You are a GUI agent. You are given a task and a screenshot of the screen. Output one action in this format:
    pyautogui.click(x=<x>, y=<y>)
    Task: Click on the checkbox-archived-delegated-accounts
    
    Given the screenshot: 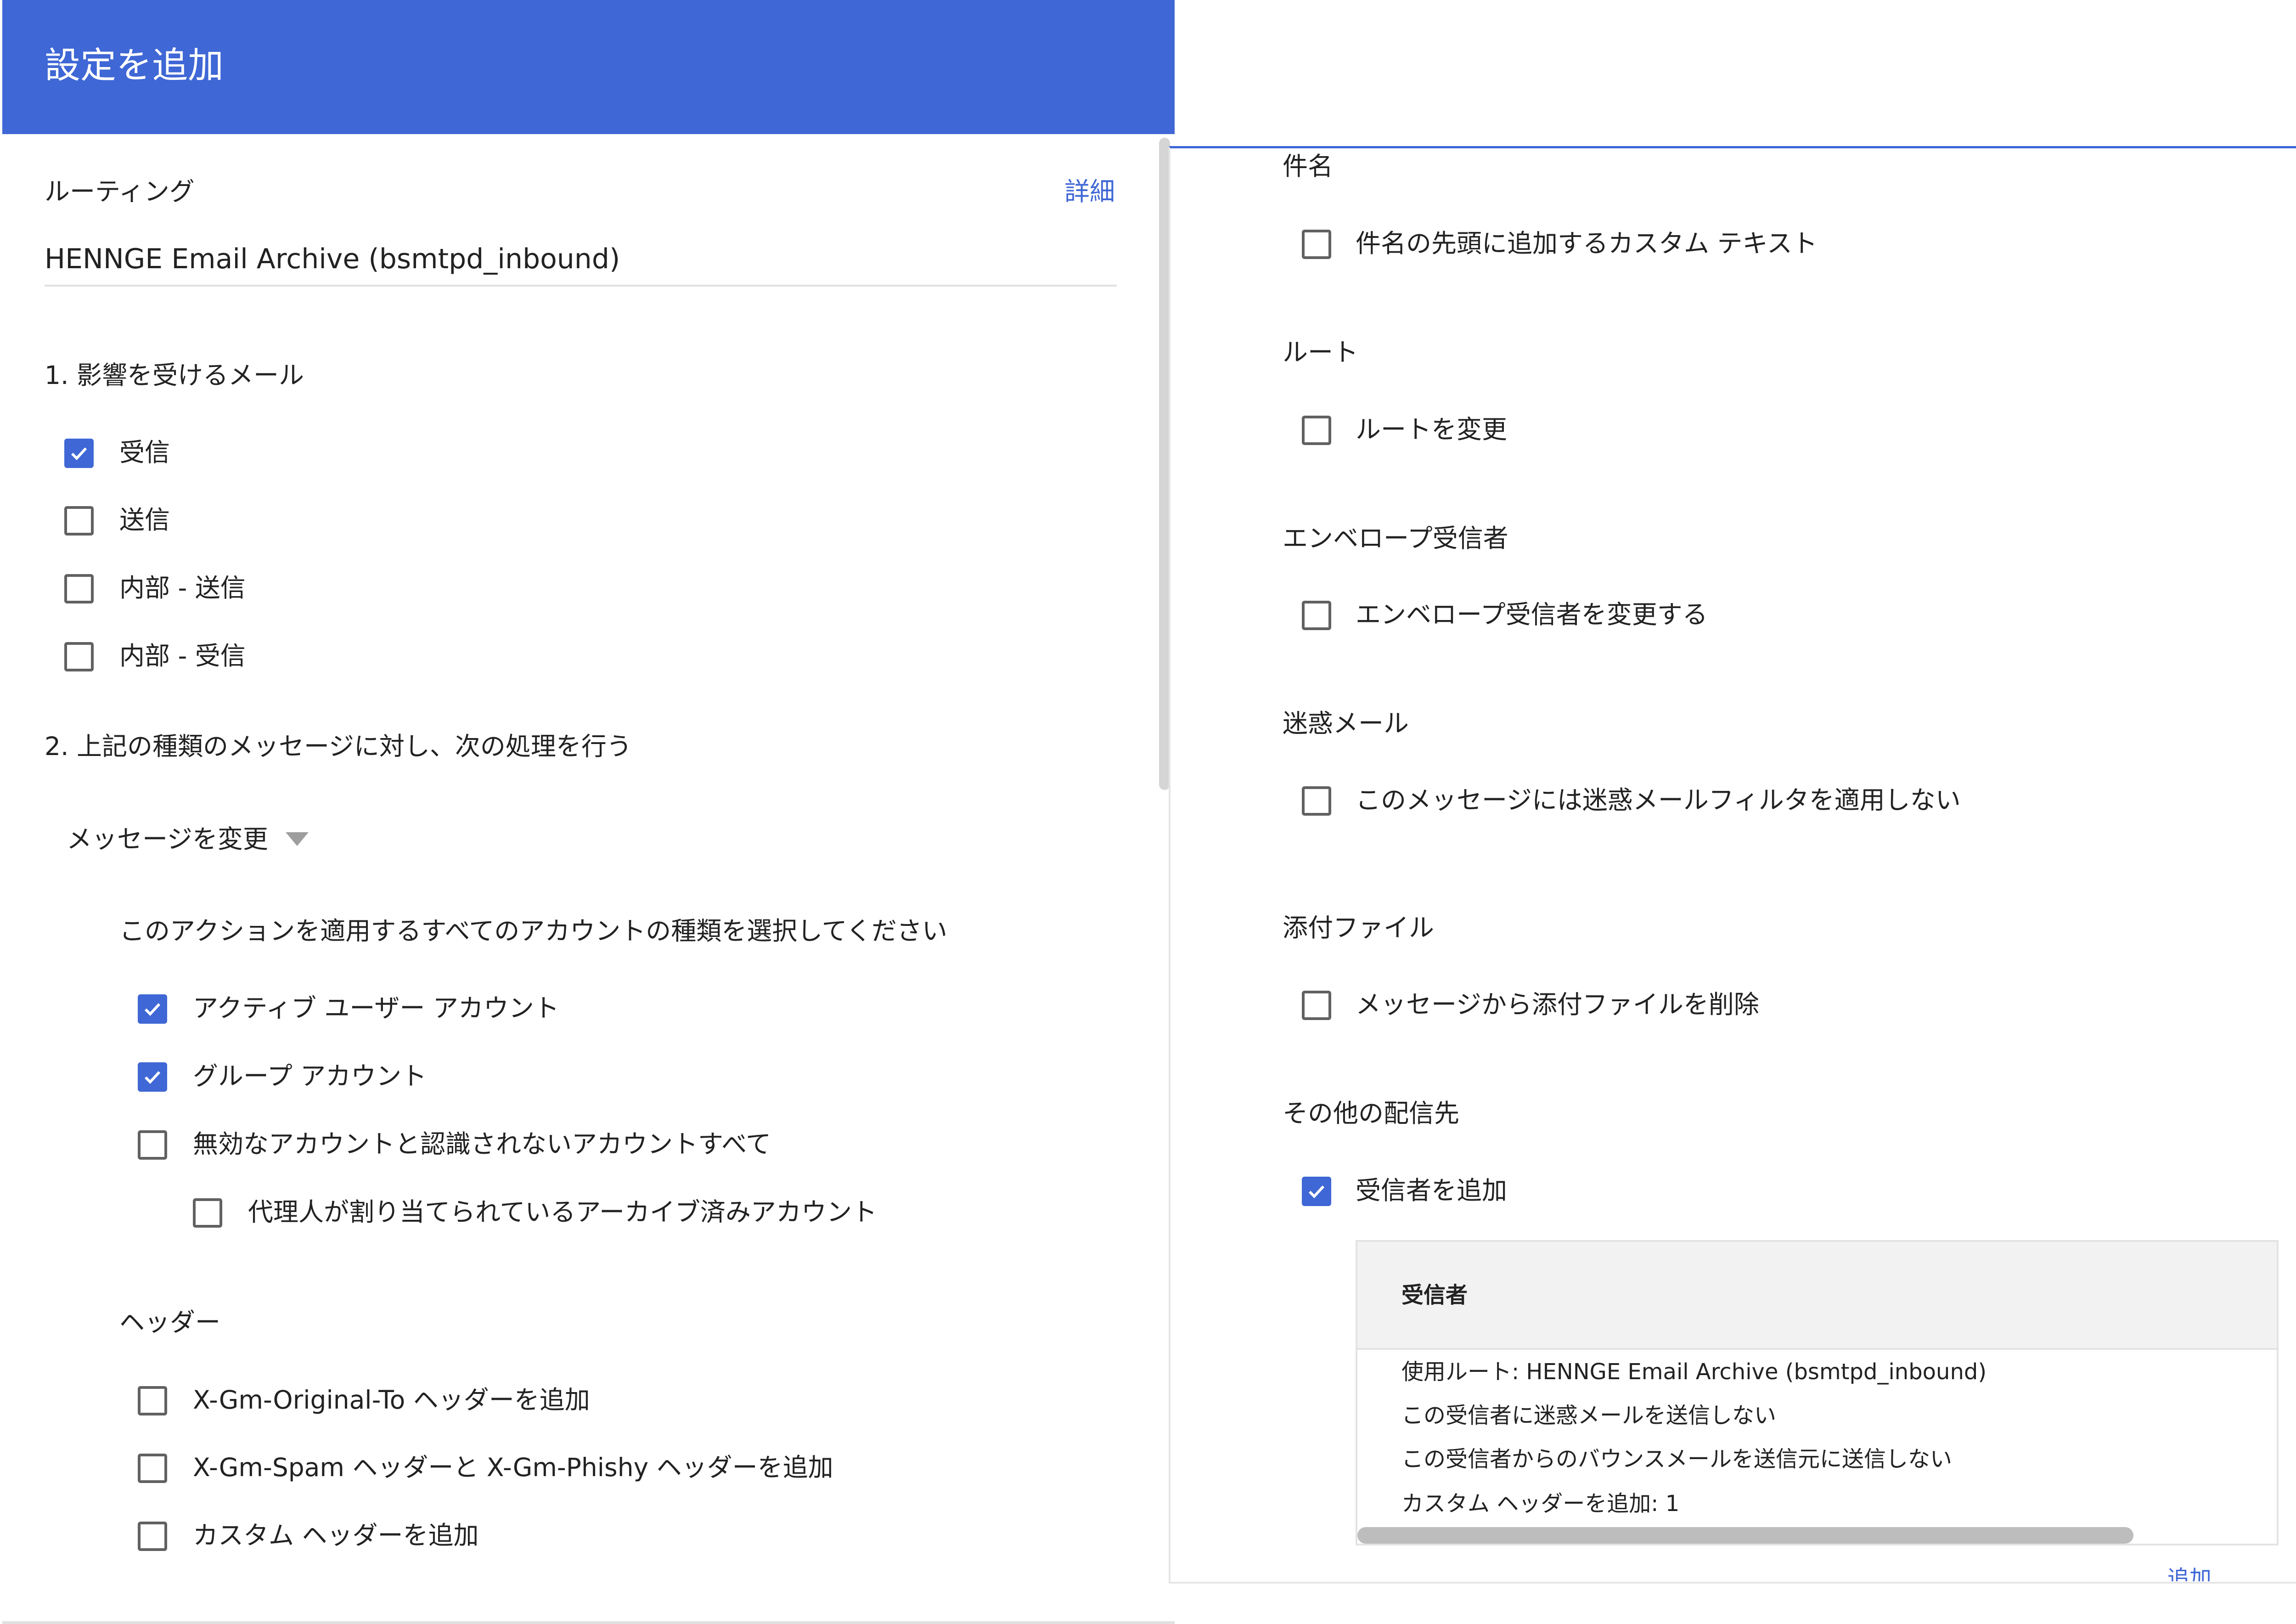 What is the action you would take?
    pyautogui.click(x=208, y=1213)
    